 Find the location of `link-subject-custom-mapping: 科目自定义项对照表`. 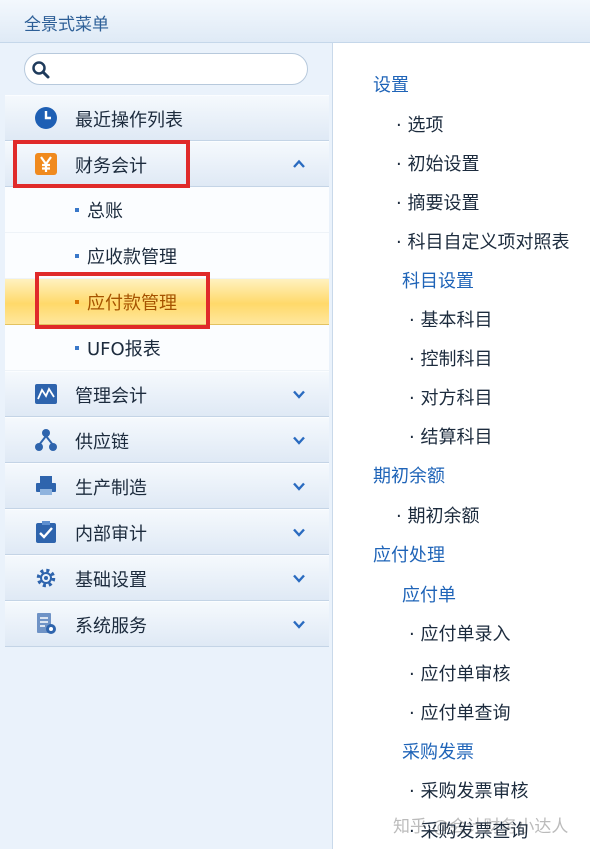

link-subject-custom-mapping: 科目自定义项对照表 is located at coordinates (482, 241).